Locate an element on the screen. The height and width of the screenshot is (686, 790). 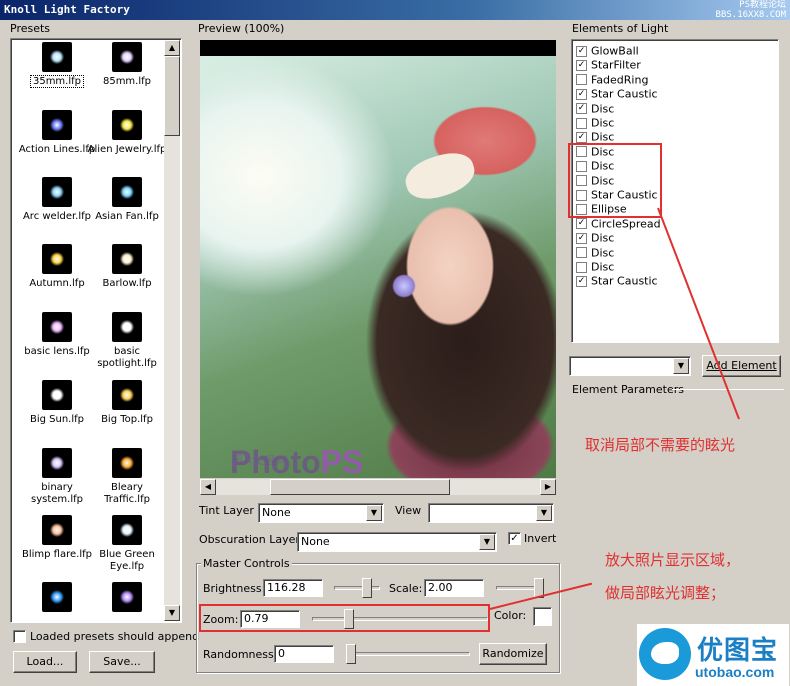
preset-item: Action Lines.lfp is located at coordinates (57, 133).